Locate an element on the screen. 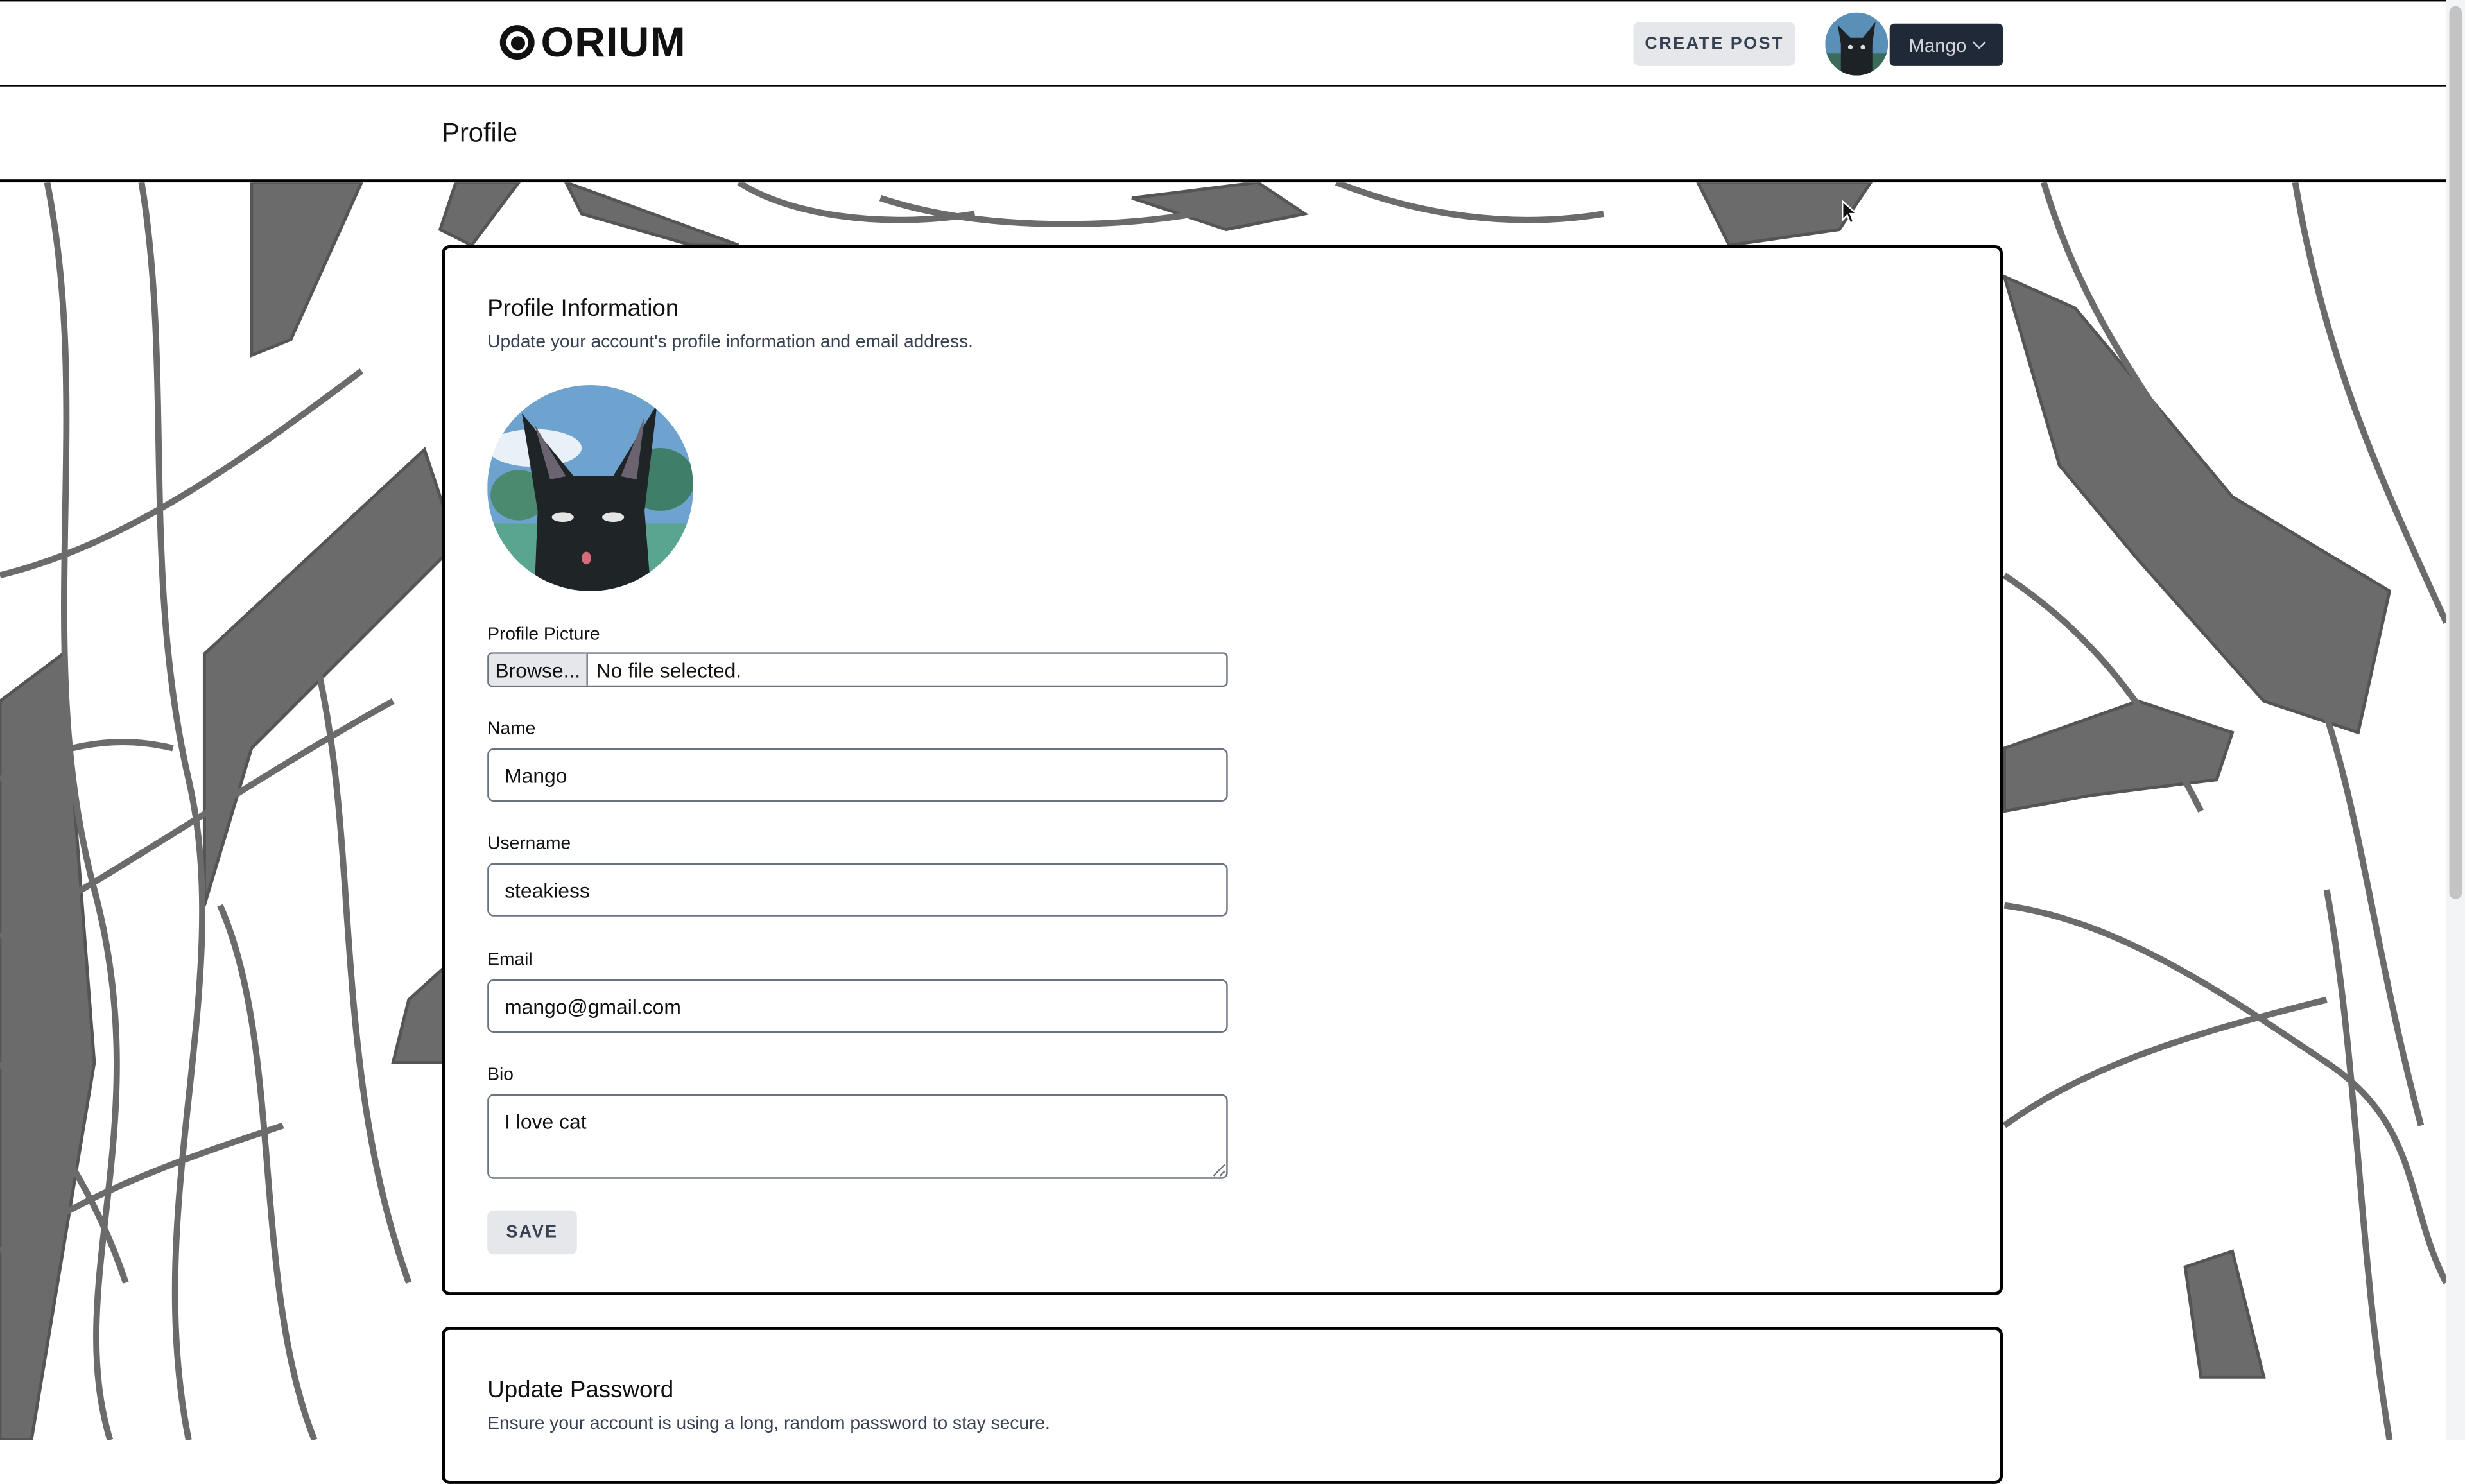 This screenshot has height=1484, width=2465. profile-picture-label: Profile Picture is located at coordinates (543, 635).